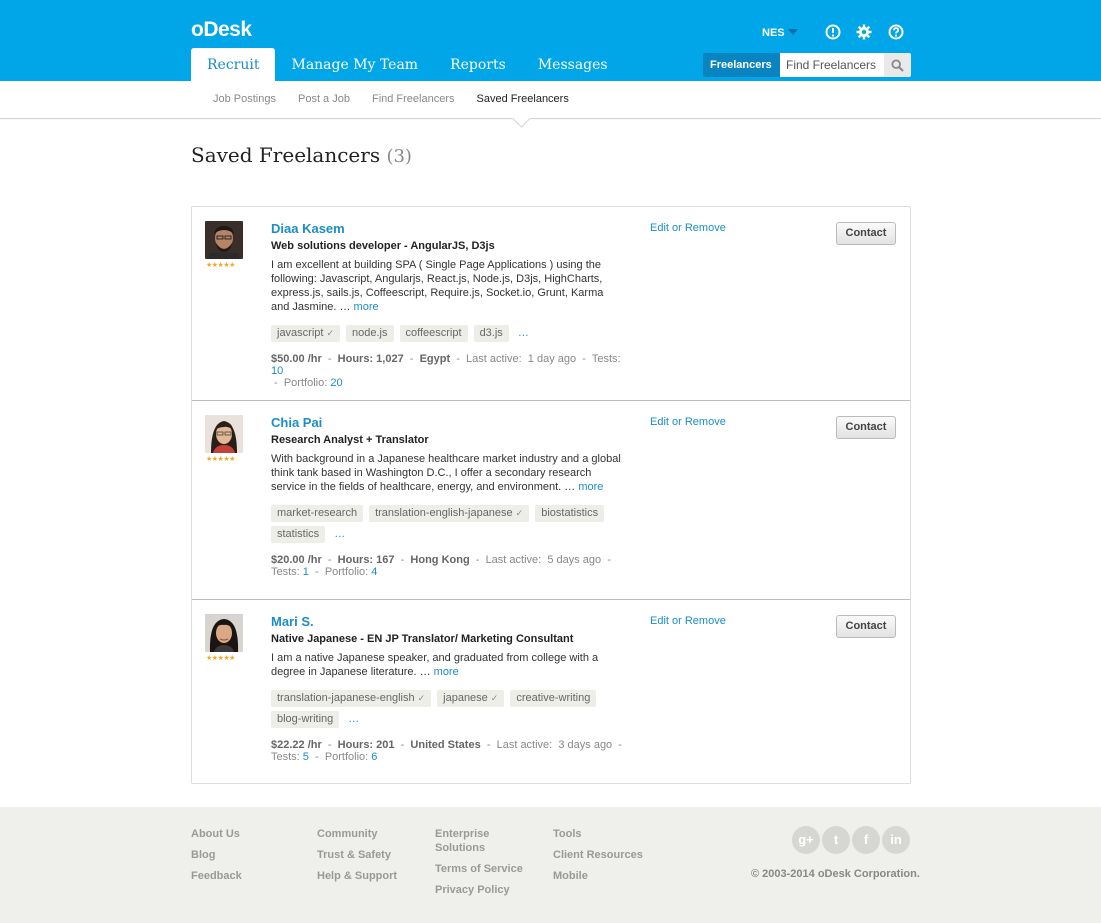 Image resolution: width=1101 pixels, height=923 pixels. What do you see at coordinates (357, 834) in the screenshot?
I see `footer-link-community: Community` at bounding box center [357, 834].